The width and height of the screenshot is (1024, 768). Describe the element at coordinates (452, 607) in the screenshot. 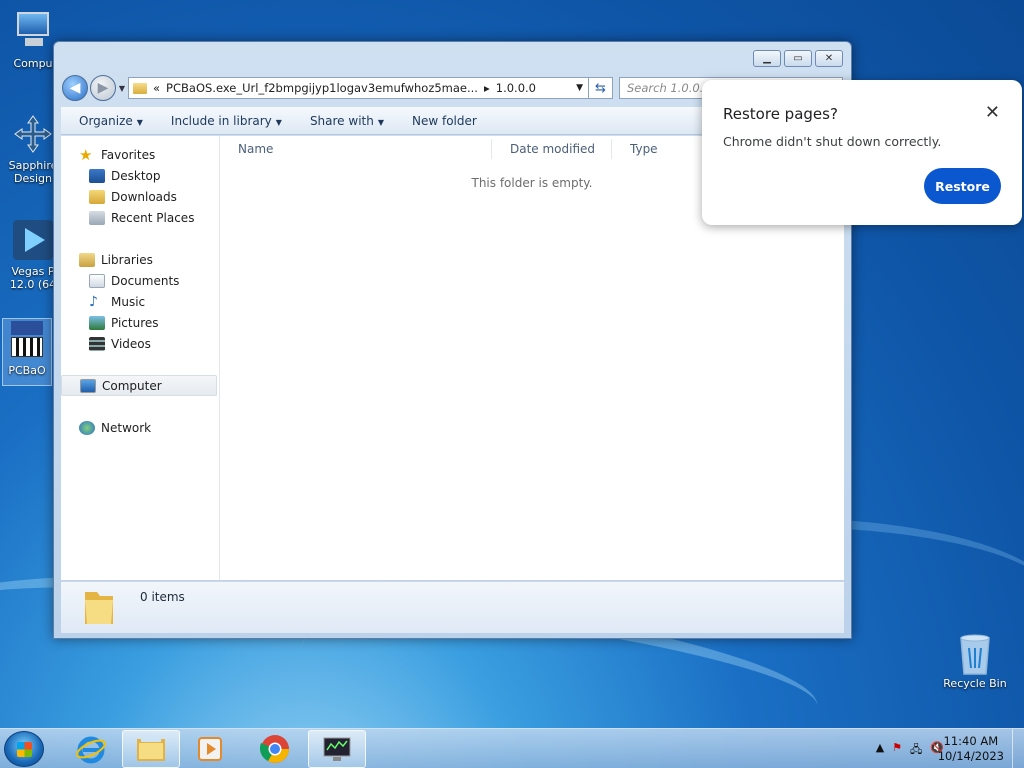

I see `details-pane: 0 items` at that location.